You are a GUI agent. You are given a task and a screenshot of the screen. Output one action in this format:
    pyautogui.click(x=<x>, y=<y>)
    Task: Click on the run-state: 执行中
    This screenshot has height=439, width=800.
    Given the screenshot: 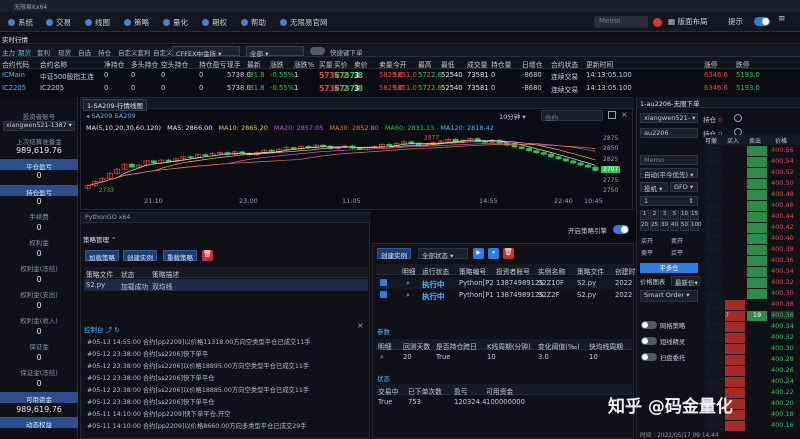 What is the action you would take?
    pyautogui.click(x=433, y=296)
    